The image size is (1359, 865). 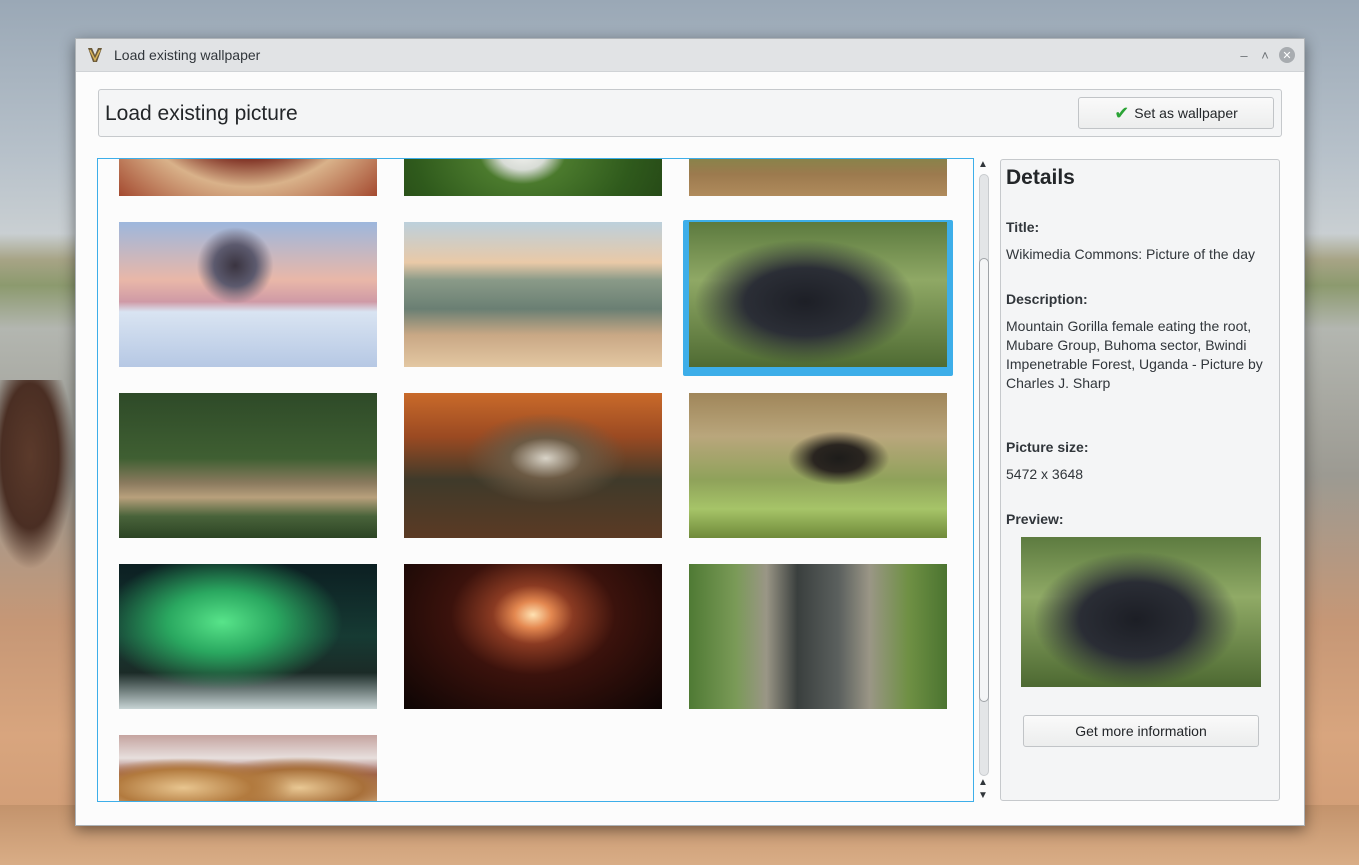 I want to click on set-as-wallpaper-button: ✔ Set as wallpaper, so click(x=1176, y=113).